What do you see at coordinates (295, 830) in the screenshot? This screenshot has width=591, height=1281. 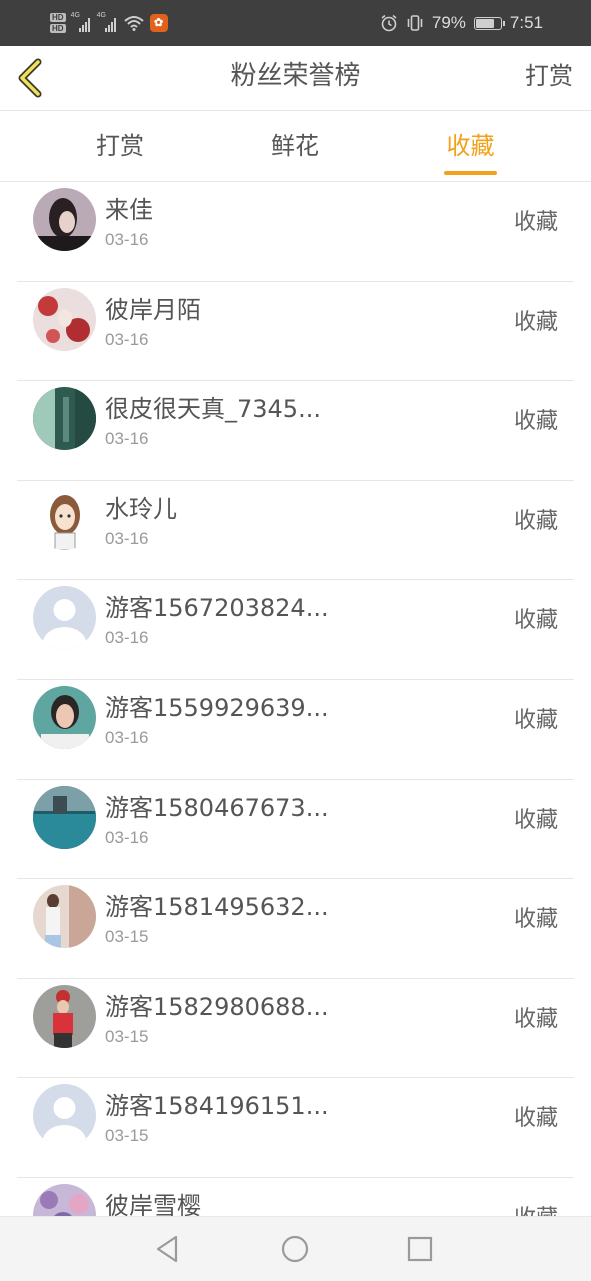 I see `list-item: 游客1580467673... 03-16 收藏` at bounding box center [295, 830].